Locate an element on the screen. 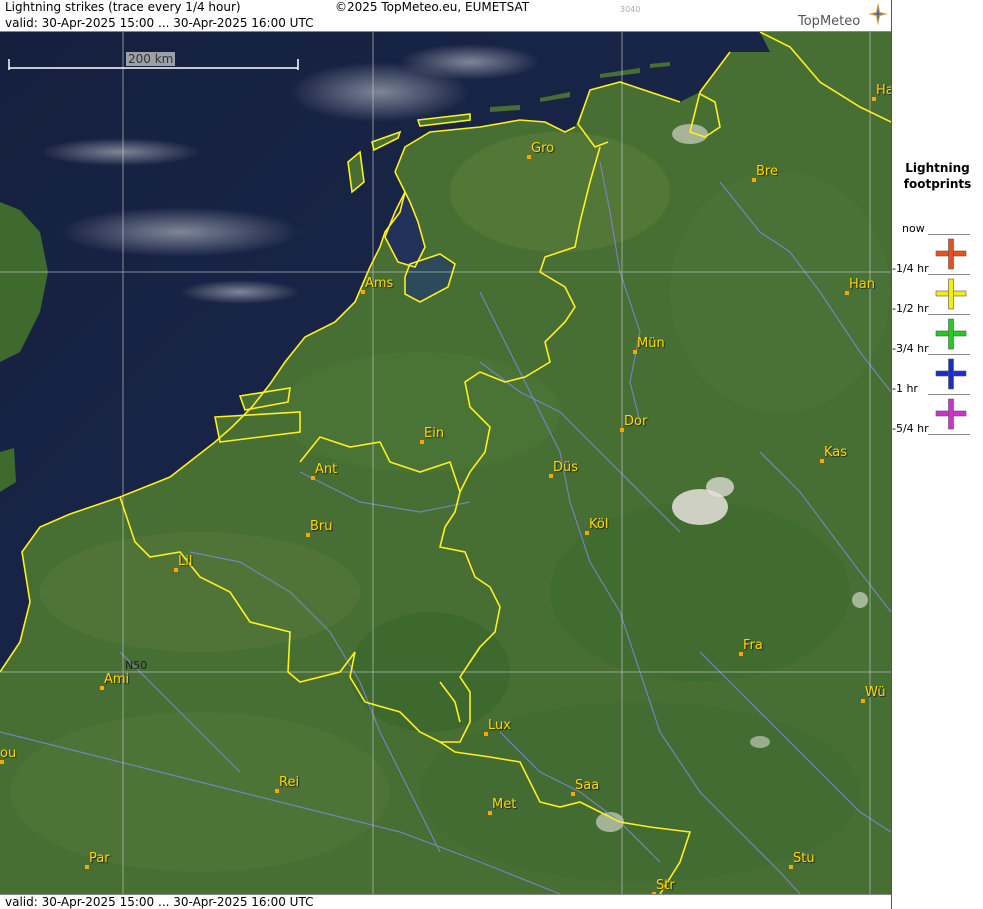 Image resolution: width=983 pixels, height=909 pixels. legend-time-label-0: now is located at coordinates (913, 228).